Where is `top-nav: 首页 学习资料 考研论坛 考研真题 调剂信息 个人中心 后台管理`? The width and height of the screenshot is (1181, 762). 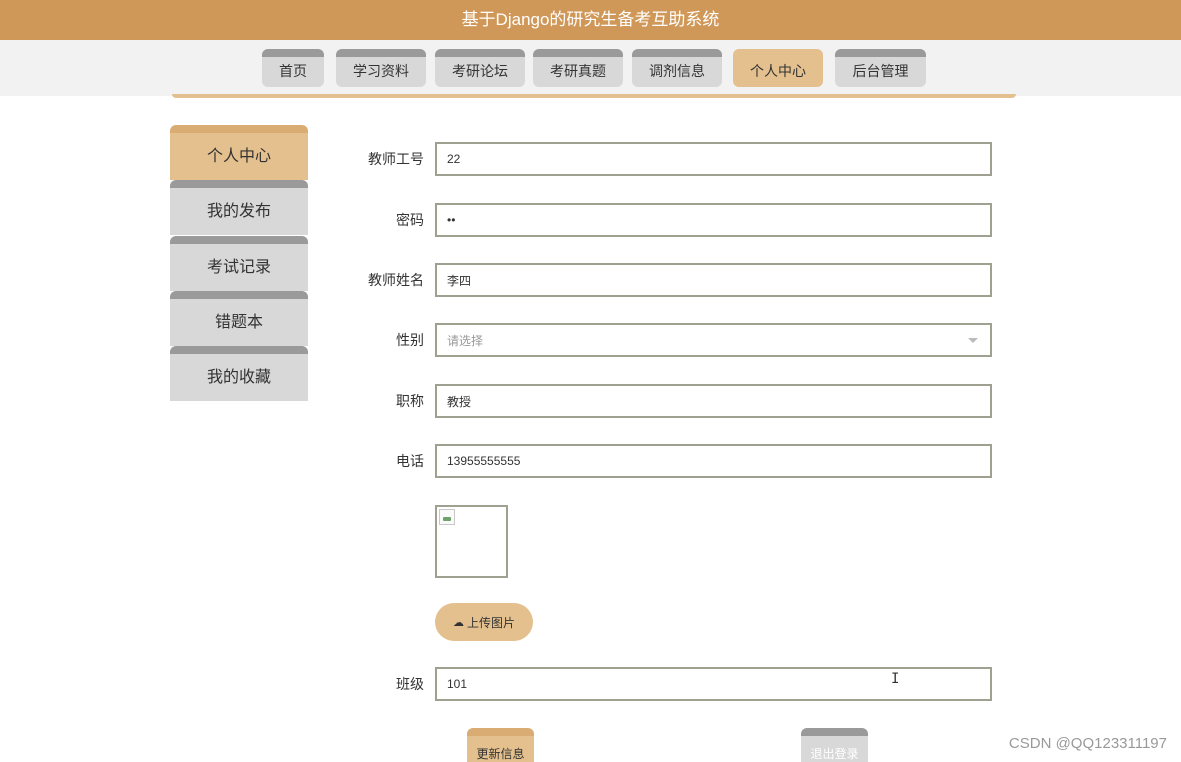
top-nav: 首页 学习资料 考研论坛 考研真题 调剂信息 个人中心 后台管理 is located at coordinates (590, 68).